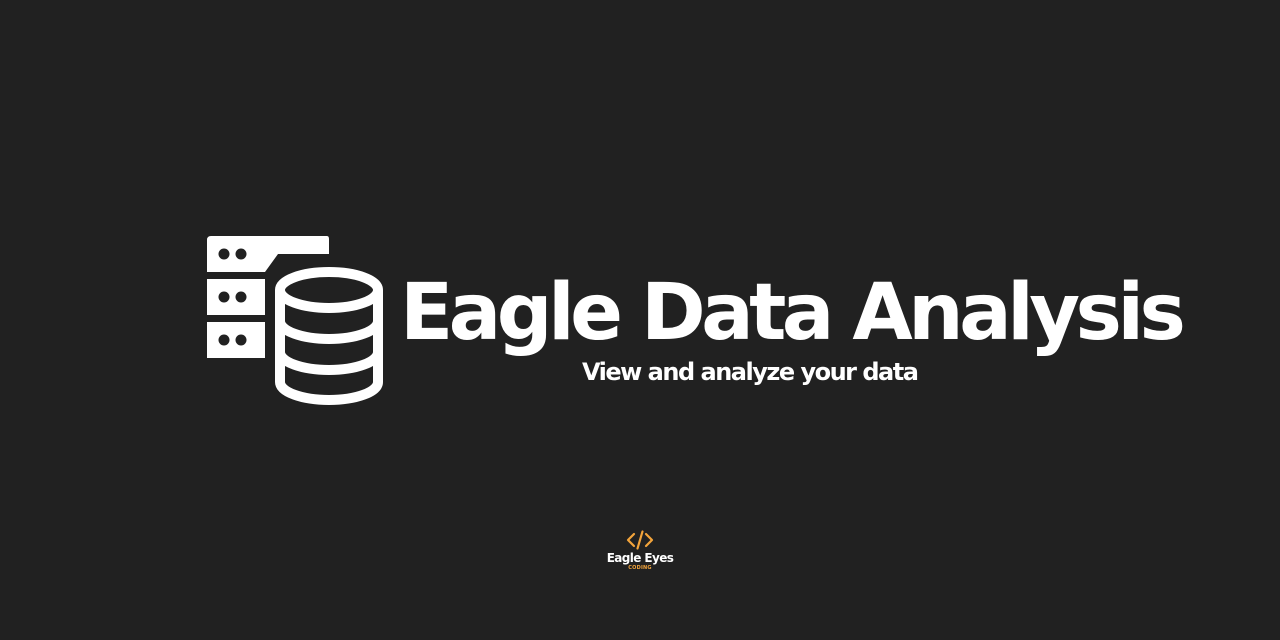 The height and width of the screenshot is (640, 1280). What do you see at coordinates (640, 568) in the screenshot?
I see `footer-brand-tag: CODING` at bounding box center [640, 568].